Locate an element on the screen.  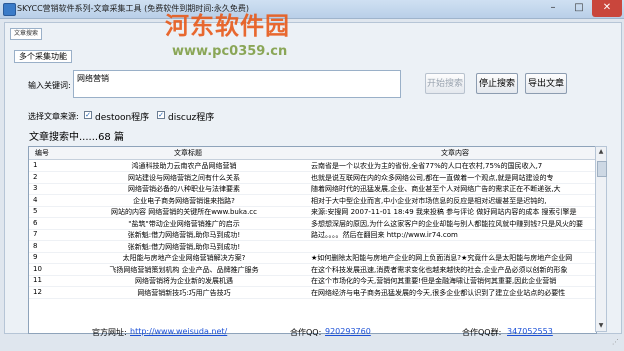
row-title: 网络营销新技巧:巧用广告技巧 is located at coordinates (184, 292).